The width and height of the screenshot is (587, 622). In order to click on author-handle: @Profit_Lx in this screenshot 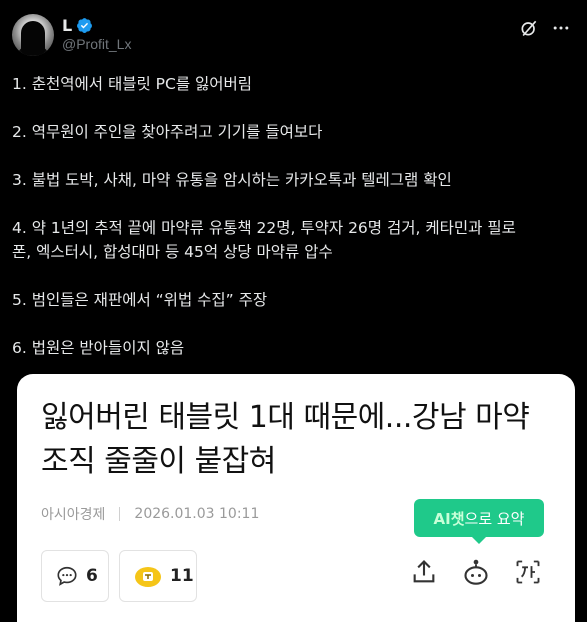, I will do `click(96, 44)`.